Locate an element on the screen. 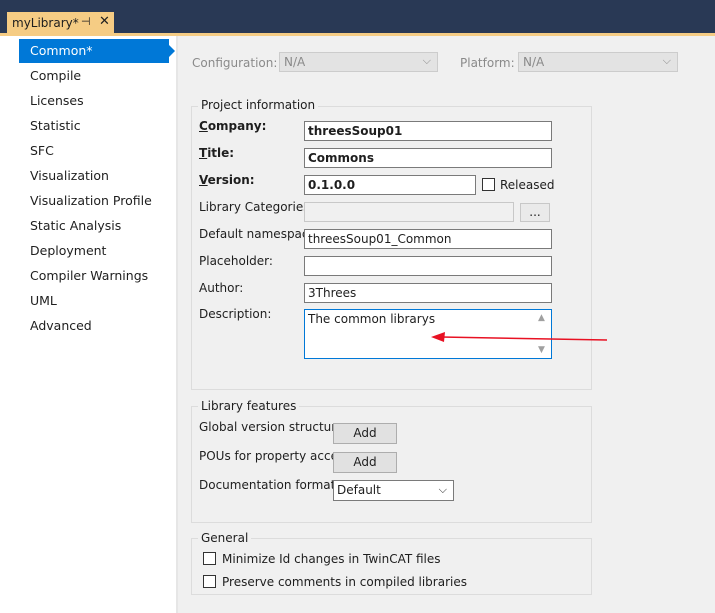 This screenshot has width=715, height=613. author-label: Author: is located at coordinates (221, 288).